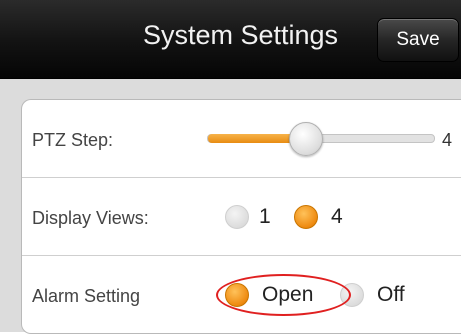 Image resolution: width=461 pixels, height=334 pixels. Describe the element at coordinates (283, 295) in the screenshot. I see `highlight-annotation-circle` at that location.